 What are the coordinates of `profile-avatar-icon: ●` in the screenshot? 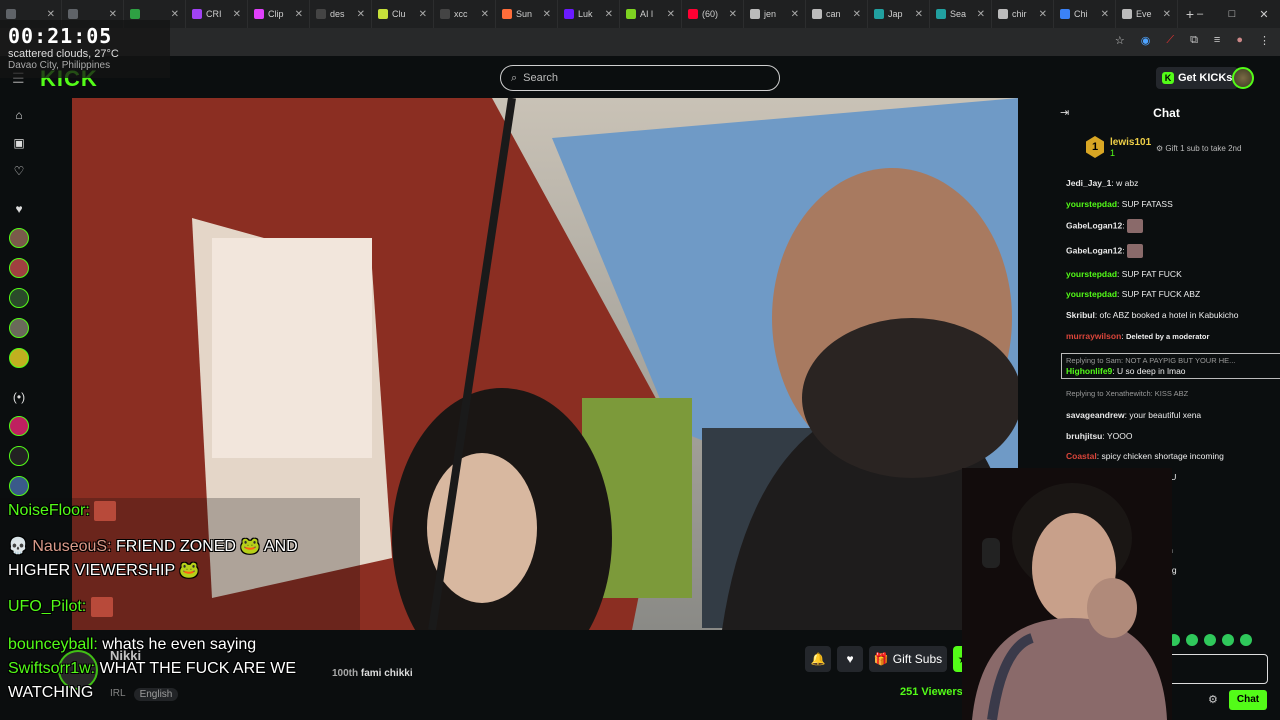 It's located at (1239, 40).